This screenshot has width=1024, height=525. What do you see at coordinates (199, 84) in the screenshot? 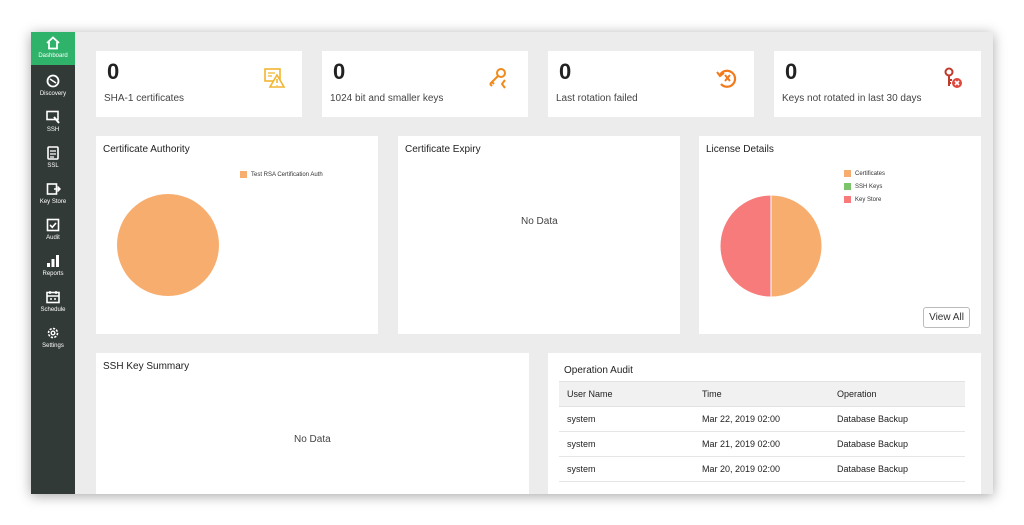
I see `stat-card-sha1: 0 SHA-1 certificates` at bounding box center [199, 84].